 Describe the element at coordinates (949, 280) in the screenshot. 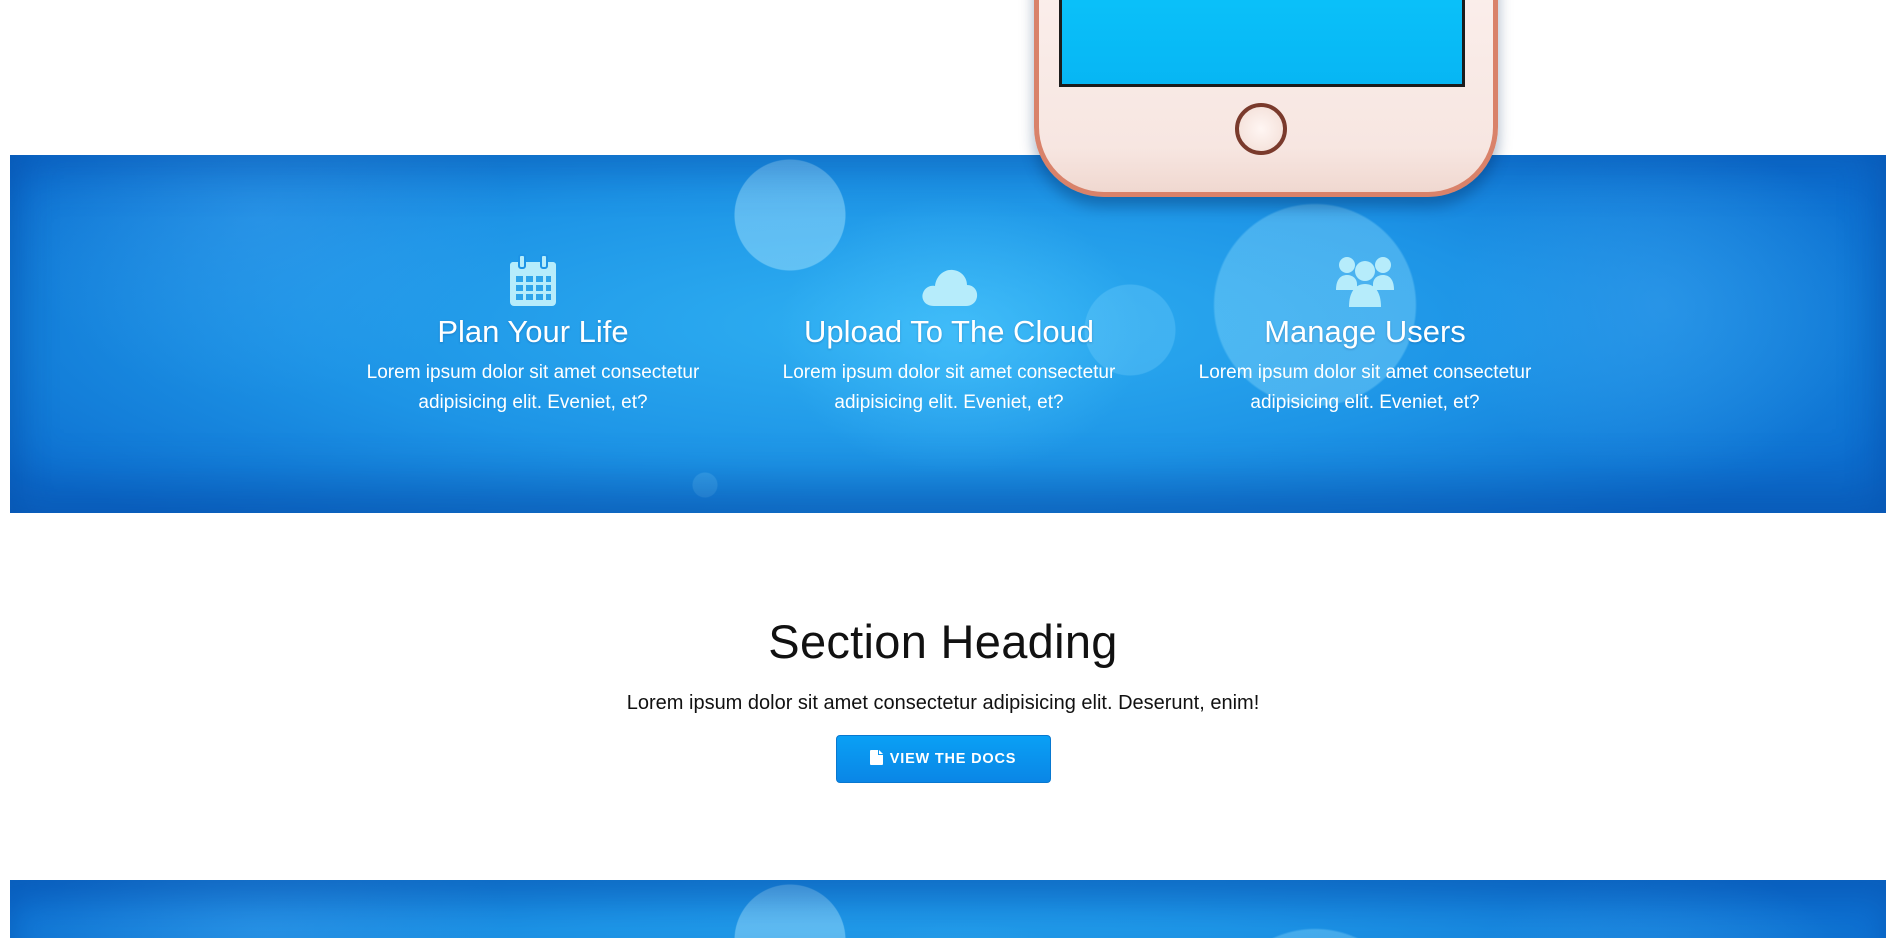

I see `cloud-icon` at that location.